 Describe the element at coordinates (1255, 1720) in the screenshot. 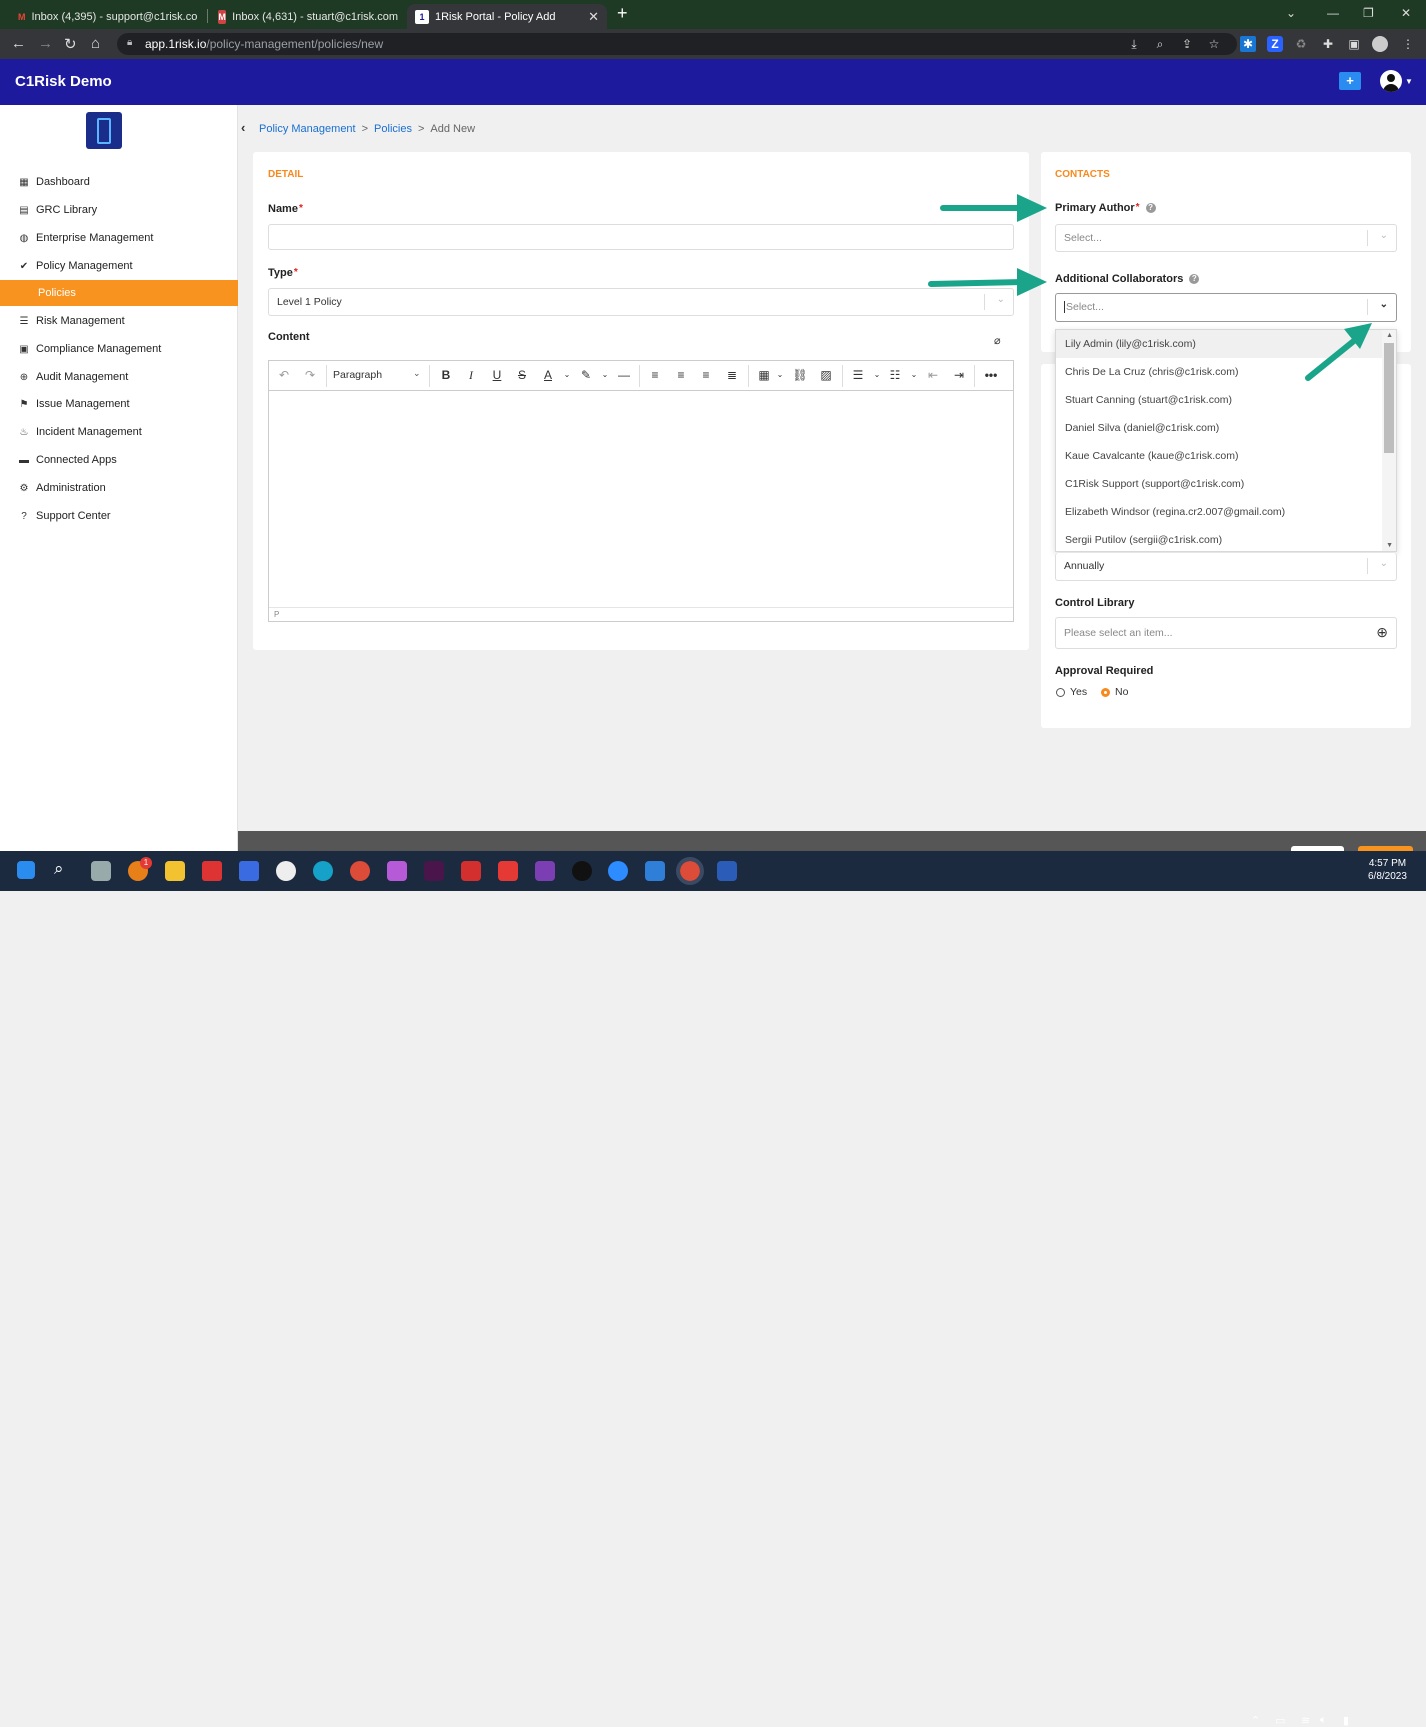

I see `chevron-up-icon: ⌃` at that location.